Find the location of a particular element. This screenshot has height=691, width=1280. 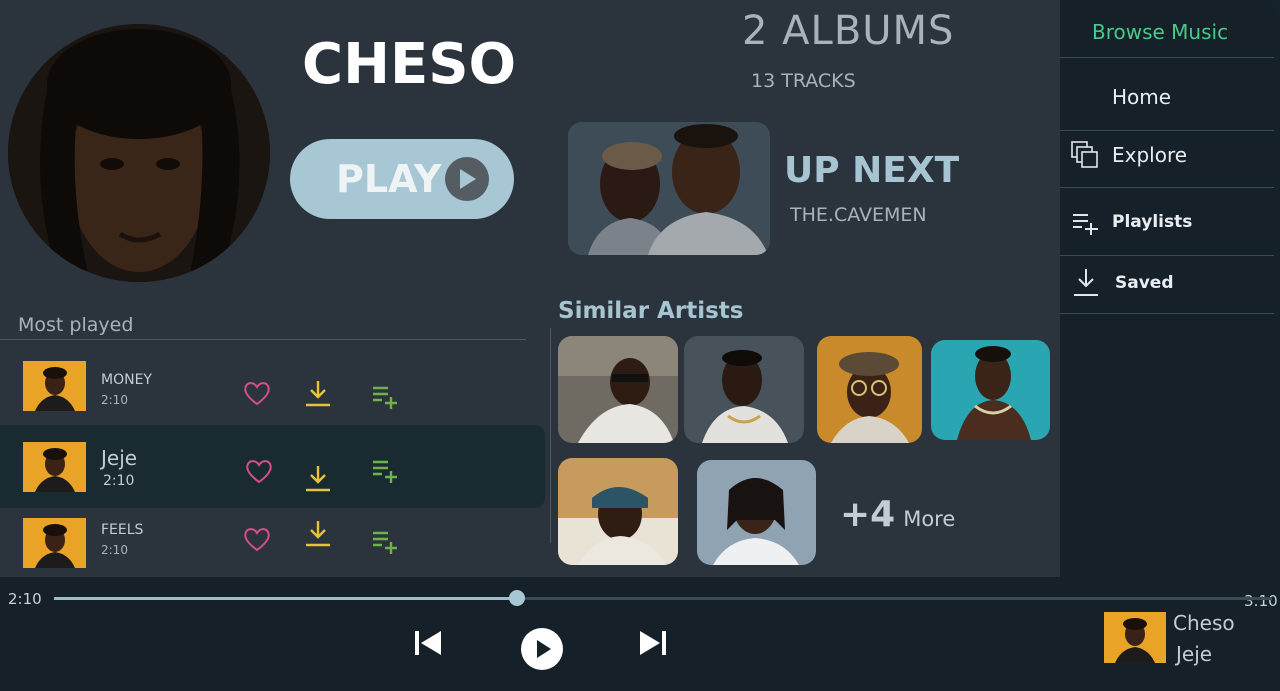

track-title: Jeje is located at coordinates (119, 458).